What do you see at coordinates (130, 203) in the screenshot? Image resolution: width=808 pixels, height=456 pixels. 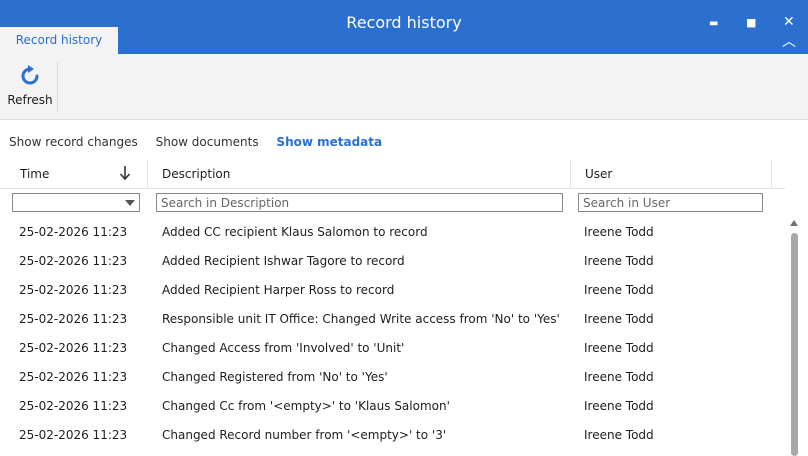 I see `chevron-down-icon` at bounding box center [130, 203].